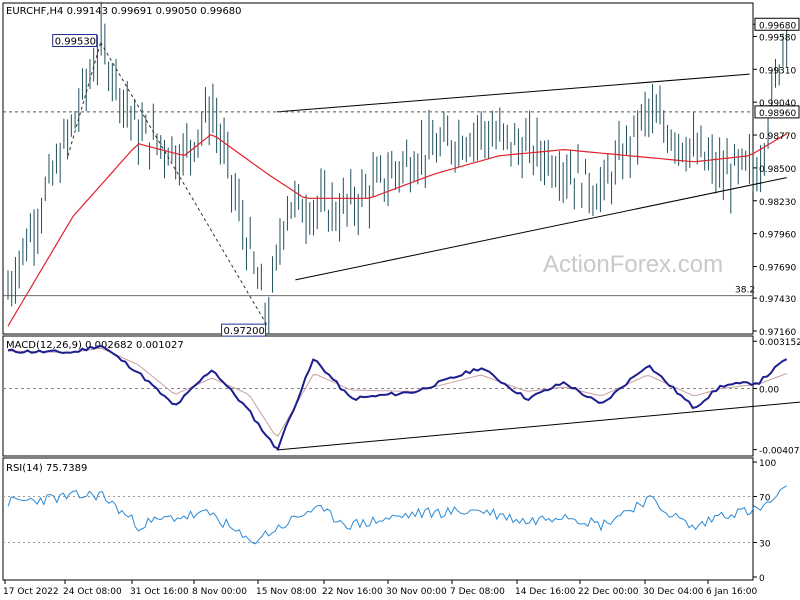  Describe the element at coordinates (777, 333) in the screenshot. I see `price-y-tick-label: 0.97160` at that location.